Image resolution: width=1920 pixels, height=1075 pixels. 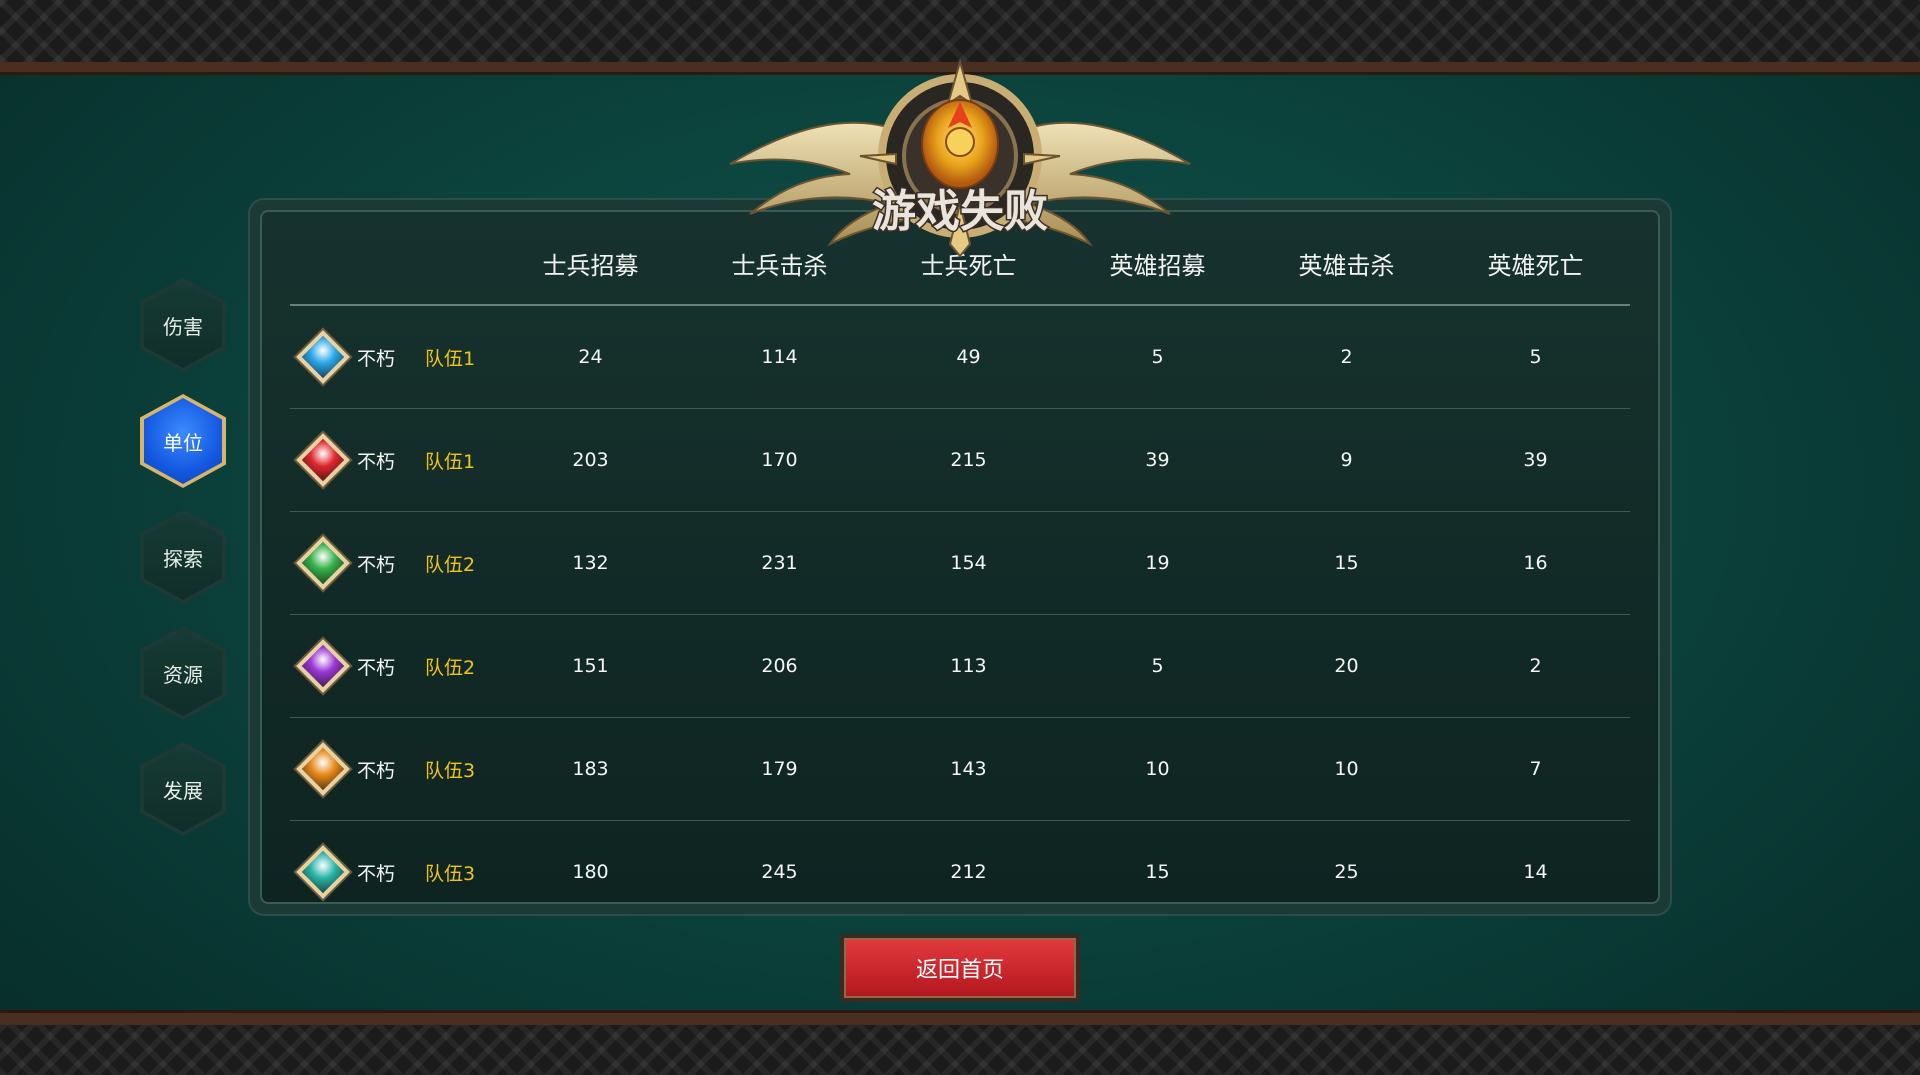 I want to click on cell-value: 231, so click(x=779, y=563).